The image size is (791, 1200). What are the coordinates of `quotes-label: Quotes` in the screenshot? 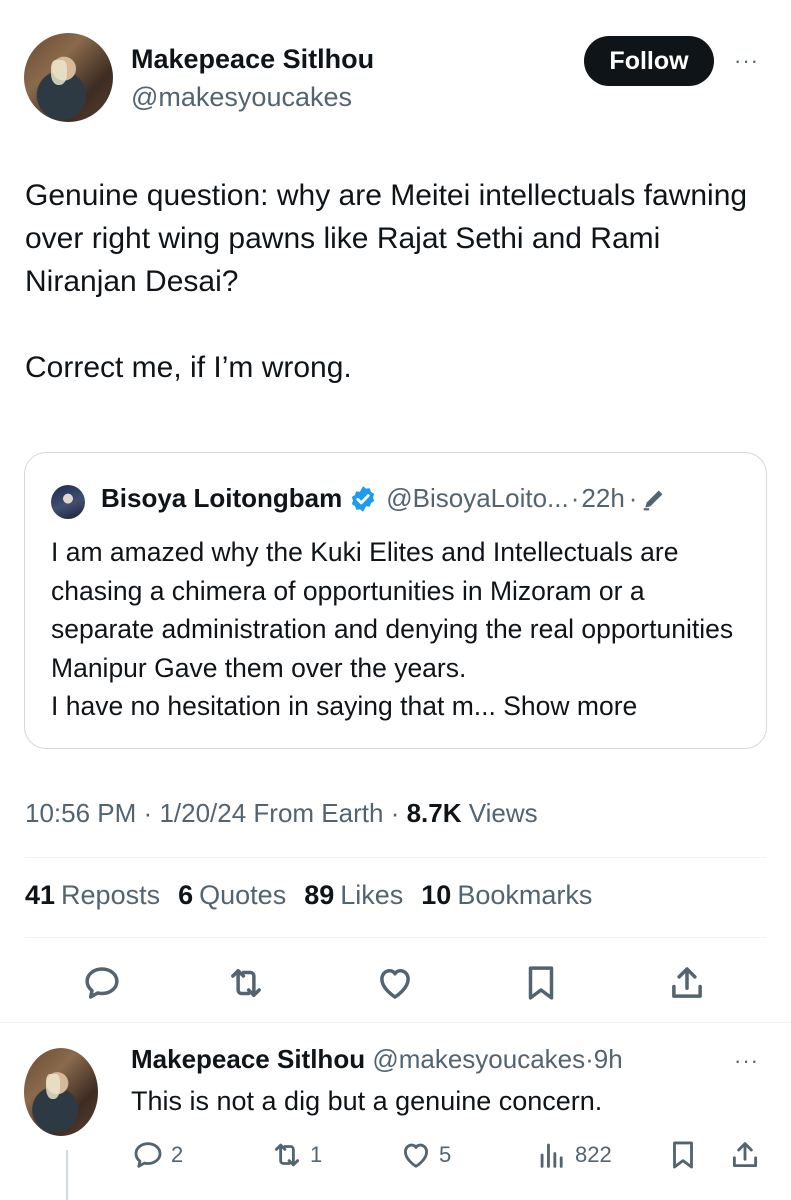 It's located at (243, 895).